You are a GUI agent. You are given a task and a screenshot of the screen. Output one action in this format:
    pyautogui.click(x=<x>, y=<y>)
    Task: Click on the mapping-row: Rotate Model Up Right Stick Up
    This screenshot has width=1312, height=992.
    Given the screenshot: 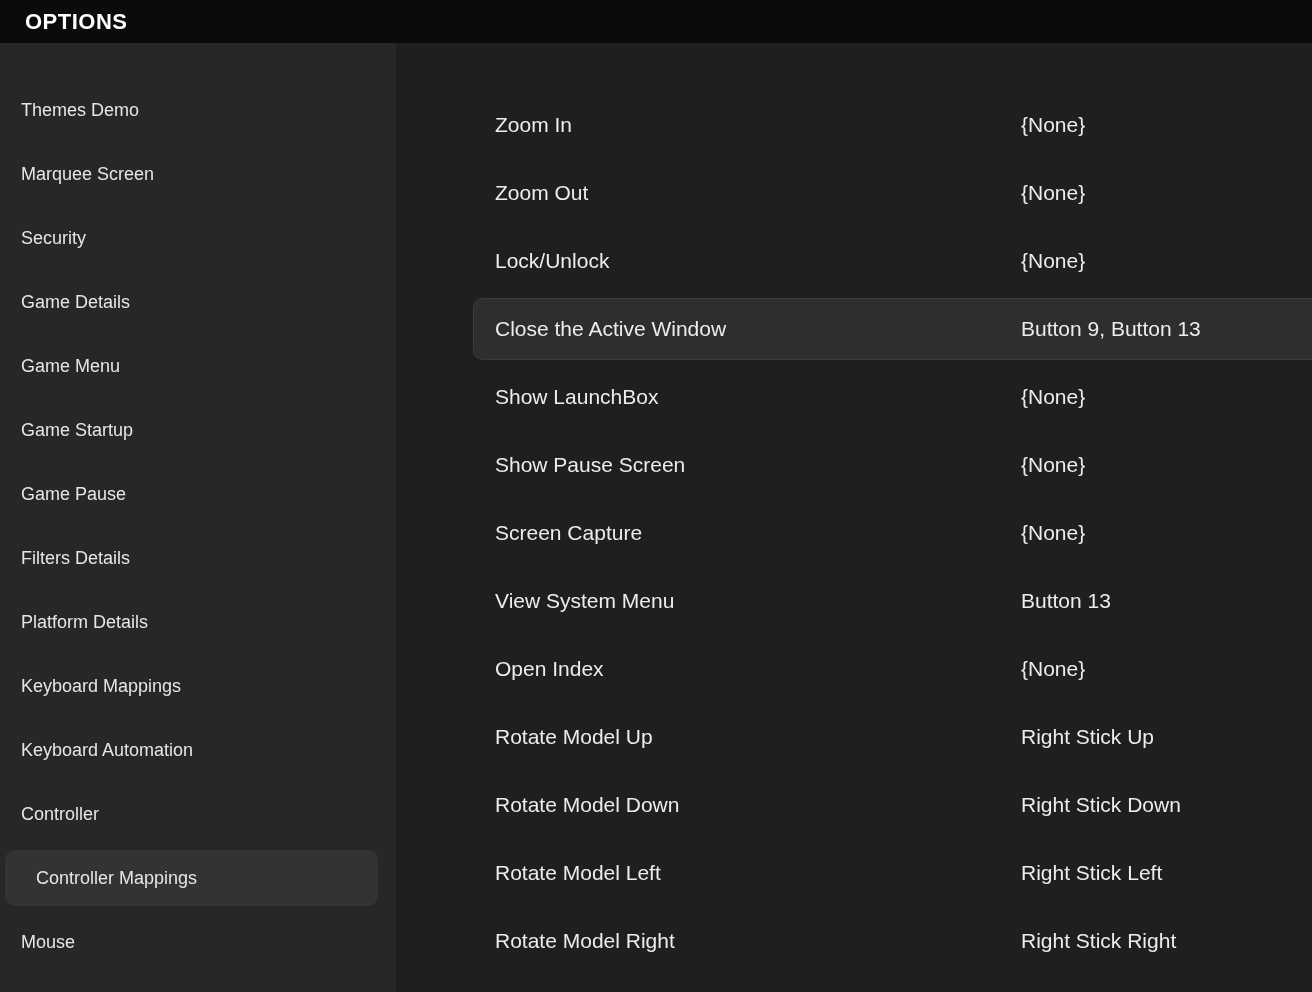 What is the action you would take?
    pyautogui.click(x=892, y=737)
    